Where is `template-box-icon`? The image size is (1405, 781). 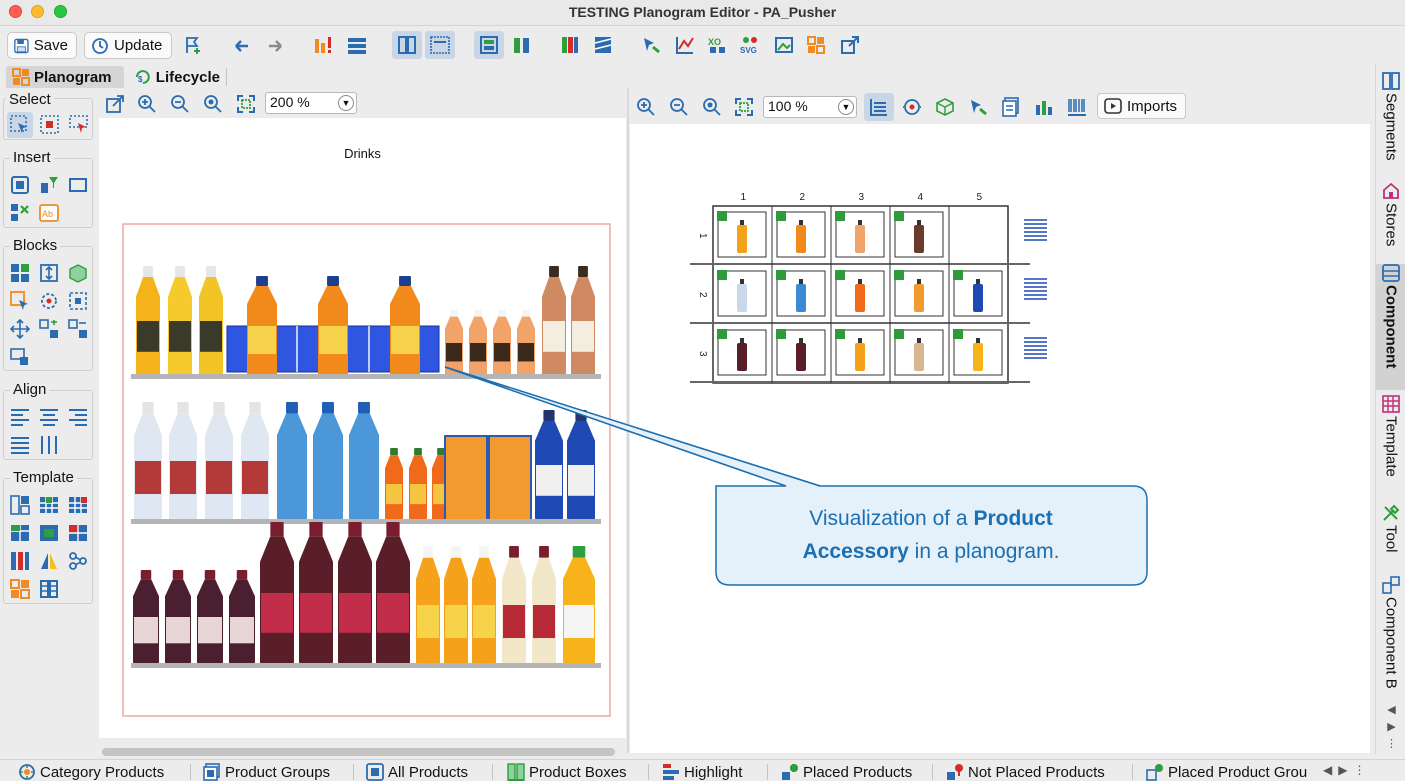 template-box-icon is located at coordinates (49, 533).